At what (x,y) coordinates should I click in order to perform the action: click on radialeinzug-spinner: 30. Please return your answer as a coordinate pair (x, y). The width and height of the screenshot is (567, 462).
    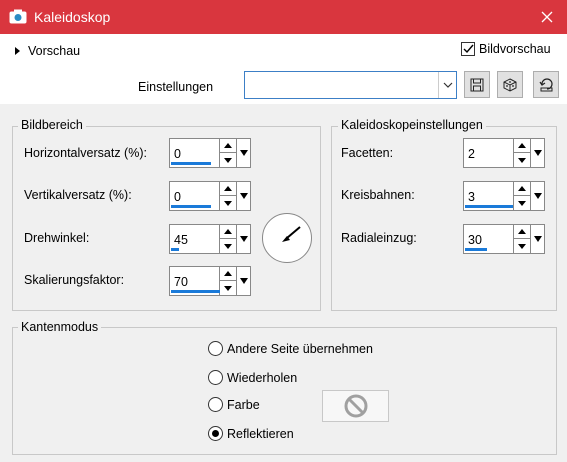
    Looking at the image, I should click on (504, 239).